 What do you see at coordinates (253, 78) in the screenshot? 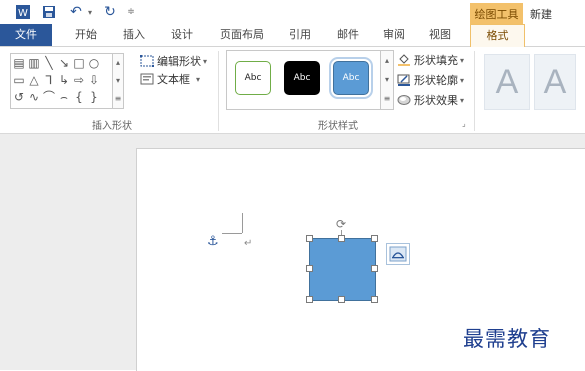
I see `style-swatch-outline: Abc` at bounding box center [253, 78].